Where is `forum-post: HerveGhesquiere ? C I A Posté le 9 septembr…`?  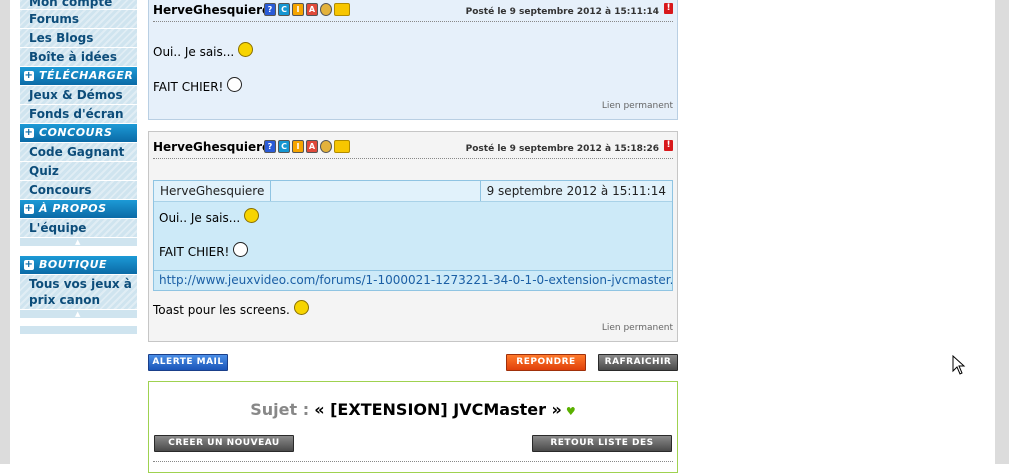 forum-post: HerveGhesquiere ? C I A Posté le 9 septembr… is located at coordinates (413, 60).